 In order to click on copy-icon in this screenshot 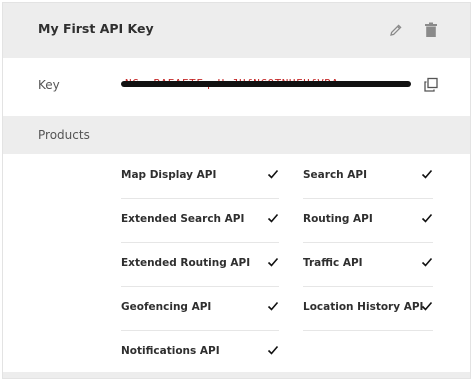, I will do `click(431, 84)`.